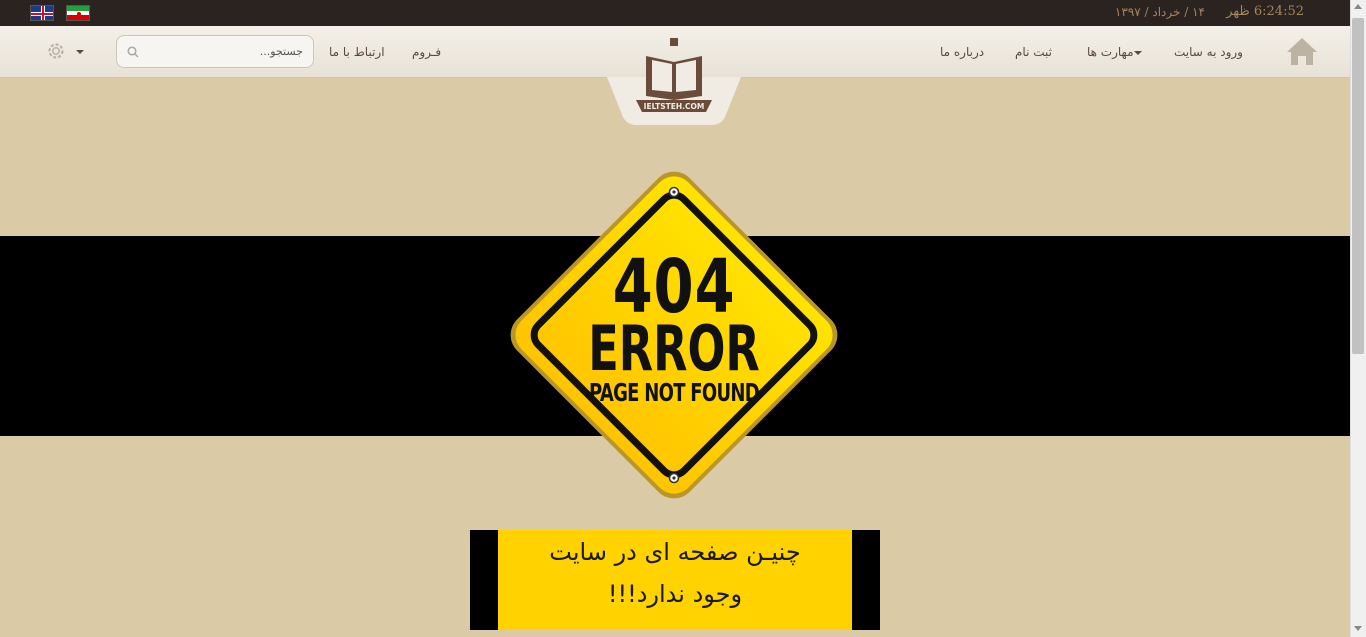  What do you see at coordinates (42, 13) in the screenshot?
I see `english-flag-icon` at bounding box center [42, 13].